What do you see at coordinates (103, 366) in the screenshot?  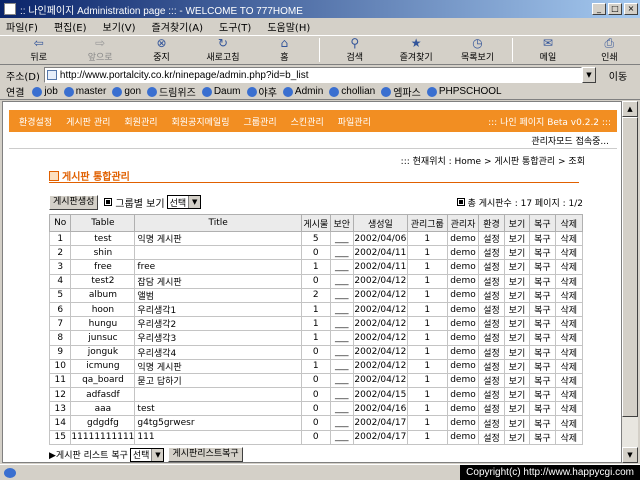 I see `row-table-name: icmung` at bounding box center [103, 366].